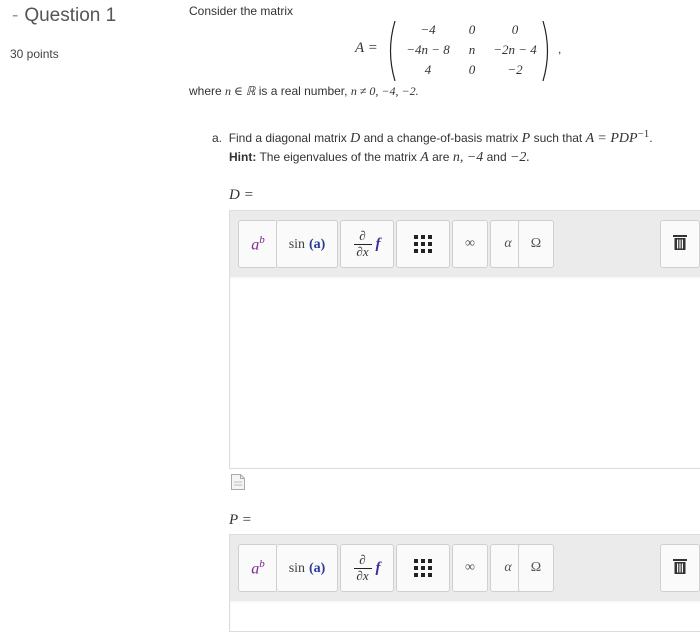  Describe the element at coordinates (217, 138) in the screenshot. I see `part-a-marker: a.` at that location.